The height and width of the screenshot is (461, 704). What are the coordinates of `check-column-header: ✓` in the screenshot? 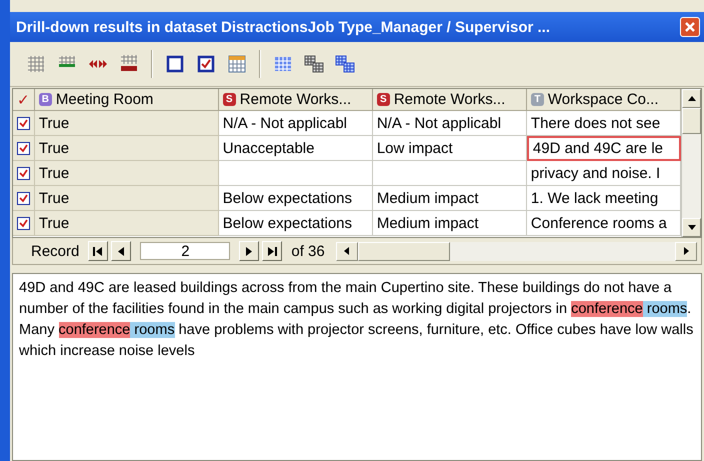 It's located at (24, 100).